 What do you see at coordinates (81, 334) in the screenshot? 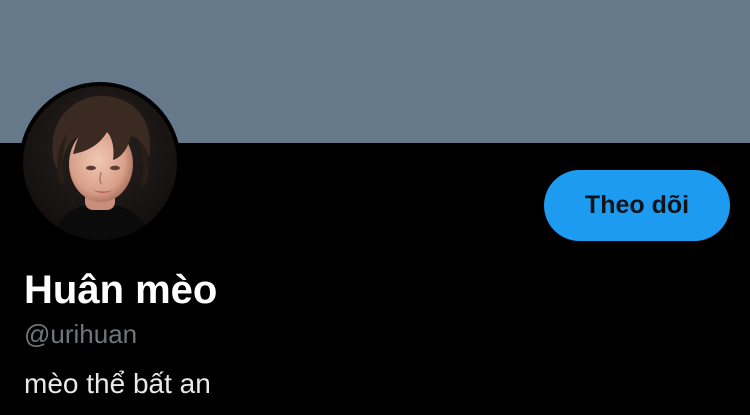
I see `user-handle: @urihuan` at bounding box center [81, 334].